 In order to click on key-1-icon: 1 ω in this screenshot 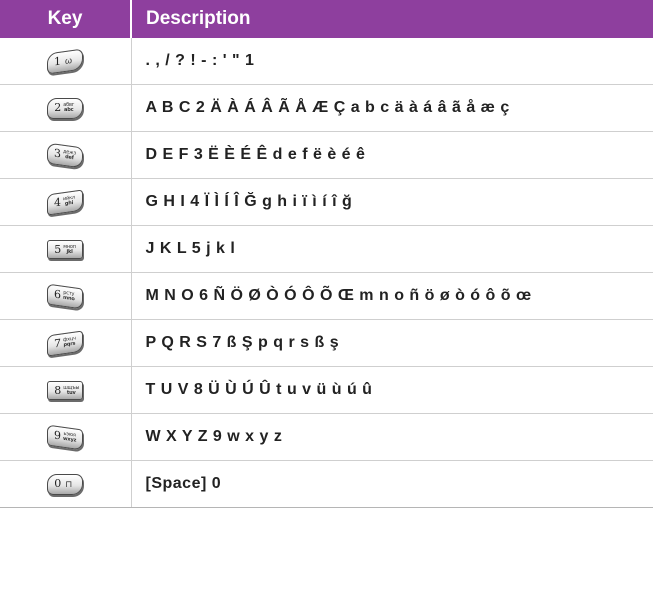, I will do `click(65, 61)`.